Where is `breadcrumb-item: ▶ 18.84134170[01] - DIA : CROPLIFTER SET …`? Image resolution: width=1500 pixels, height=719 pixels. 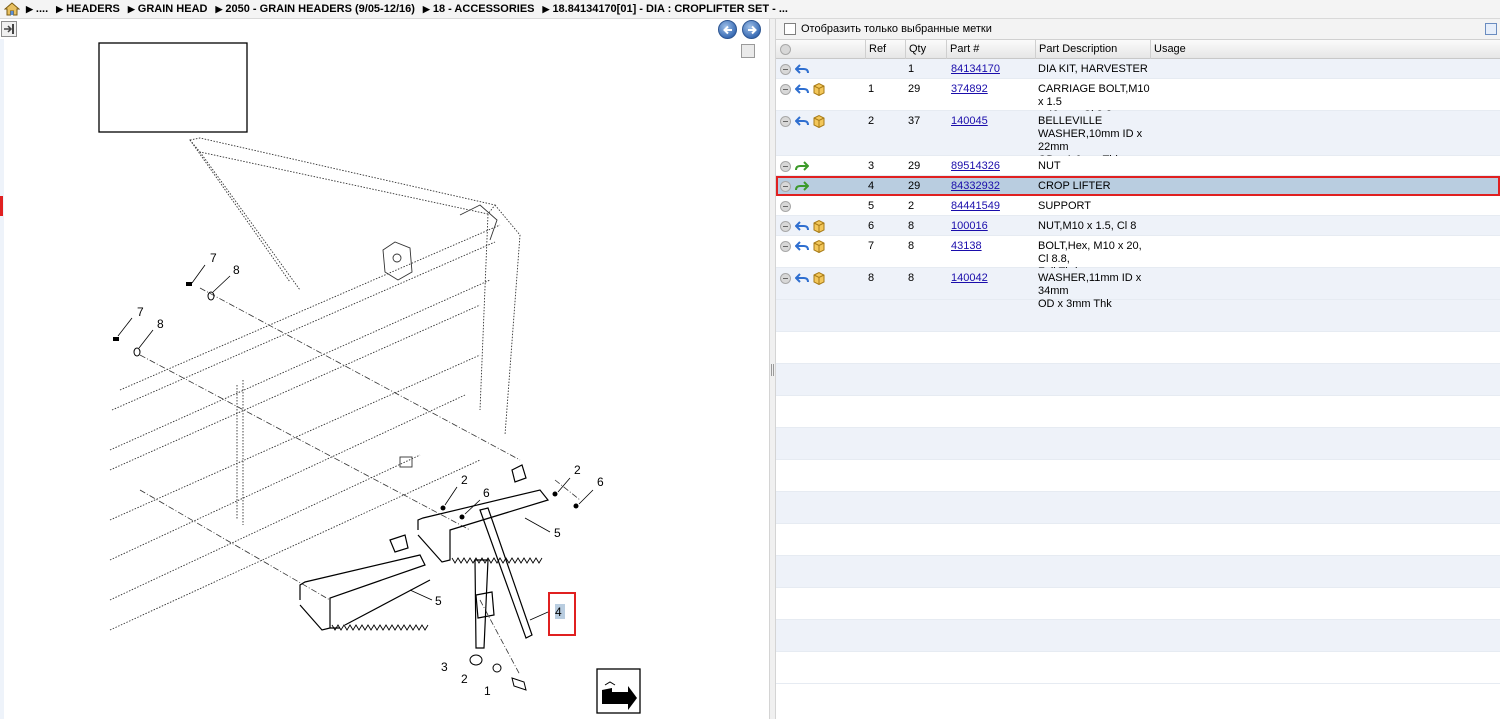
breadcrumb-item: ▶ 18.84134170[01] - DIA : CROPLIFTER SET … is located at coordinates (665, 9).